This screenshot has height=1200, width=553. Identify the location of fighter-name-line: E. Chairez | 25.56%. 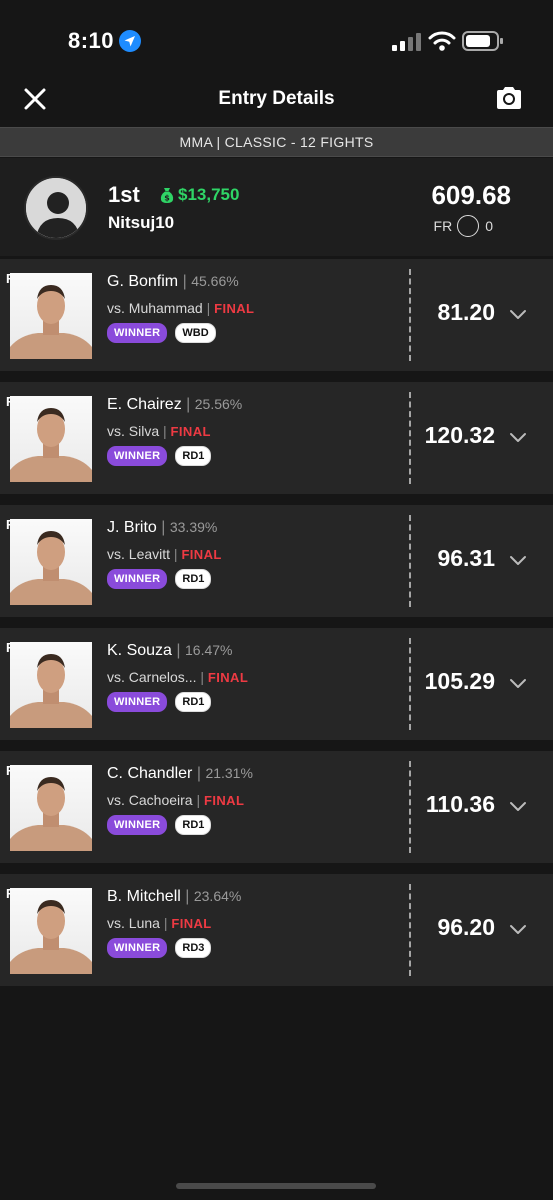
(174, 405).